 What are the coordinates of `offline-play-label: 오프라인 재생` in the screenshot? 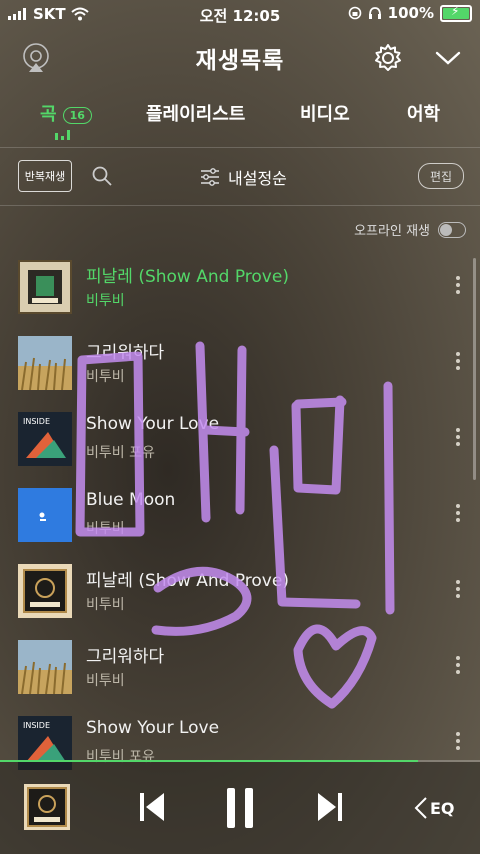 It's located at (392, 231).